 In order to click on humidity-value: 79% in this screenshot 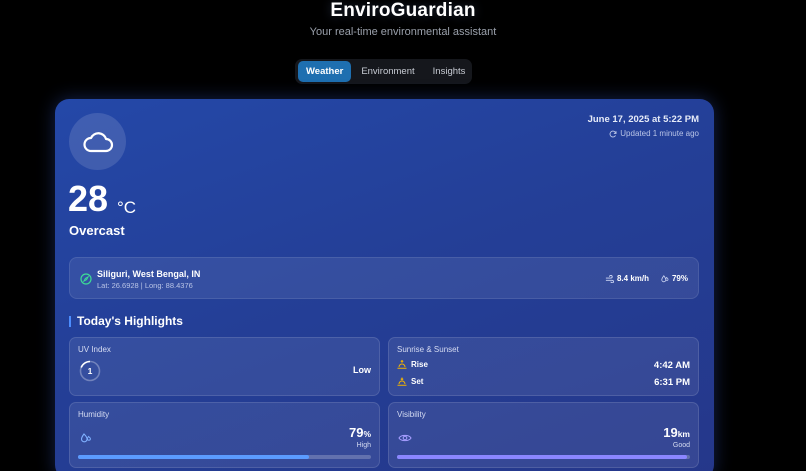, I will do `click(359, 432)`.